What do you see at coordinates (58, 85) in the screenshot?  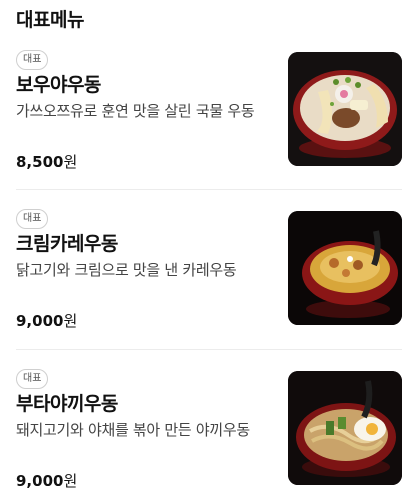 I see `menu-item-name: 보우야우동` at bounding box center [58, 85].